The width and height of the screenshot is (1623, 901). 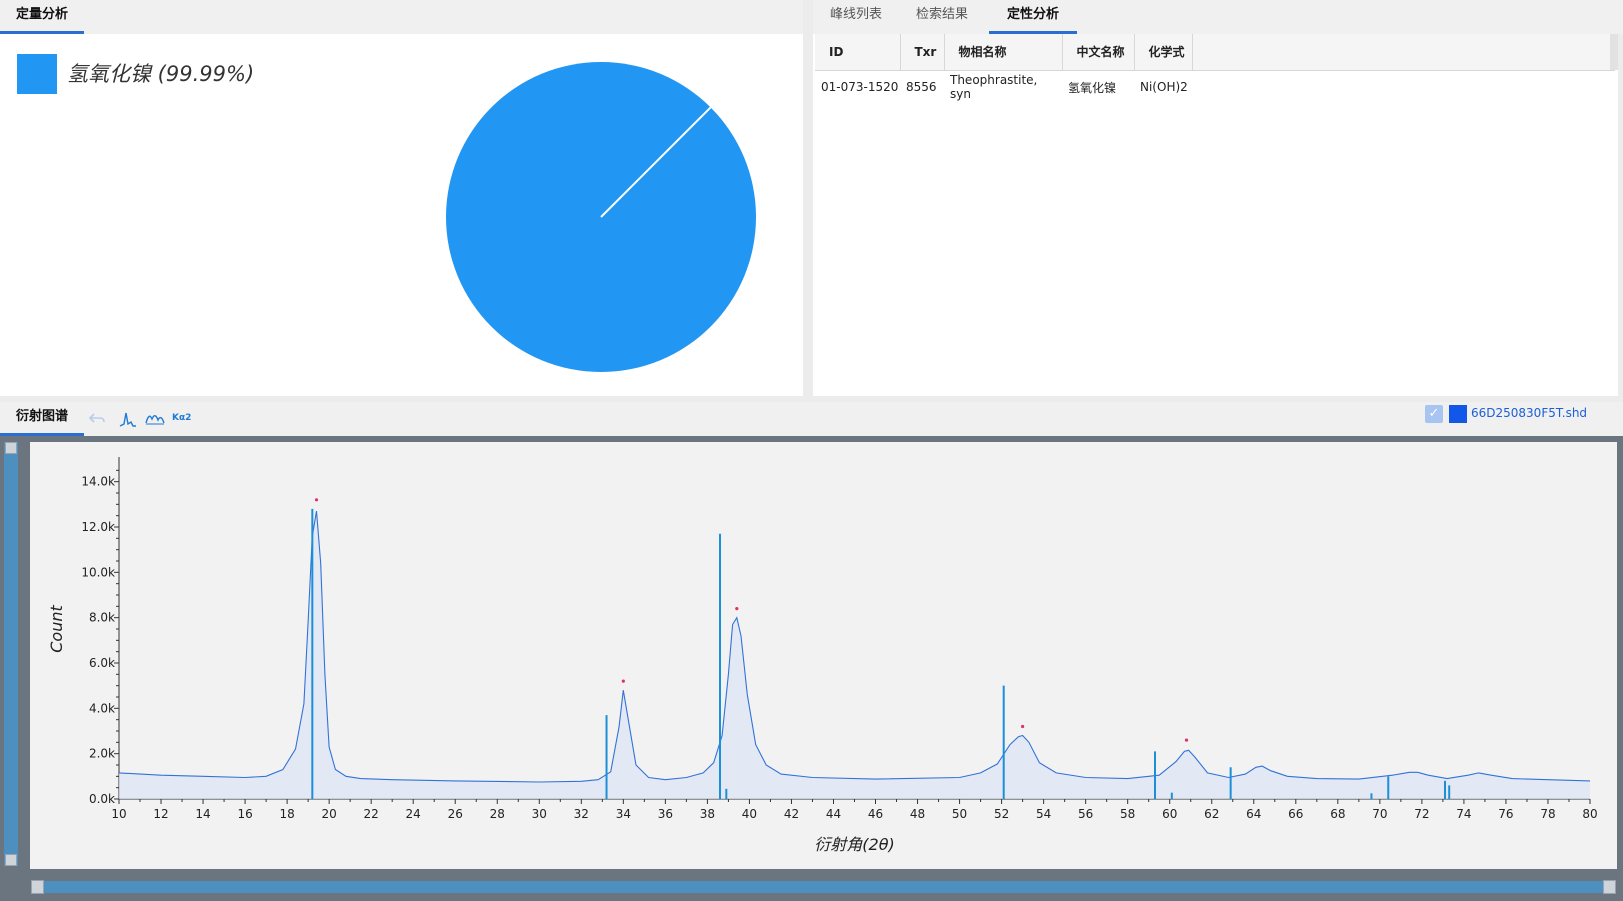 What do you see at coordinates (917, 814) in the screenshot?
I see `x-tick-label: 48` at bounding box center [917, 814].